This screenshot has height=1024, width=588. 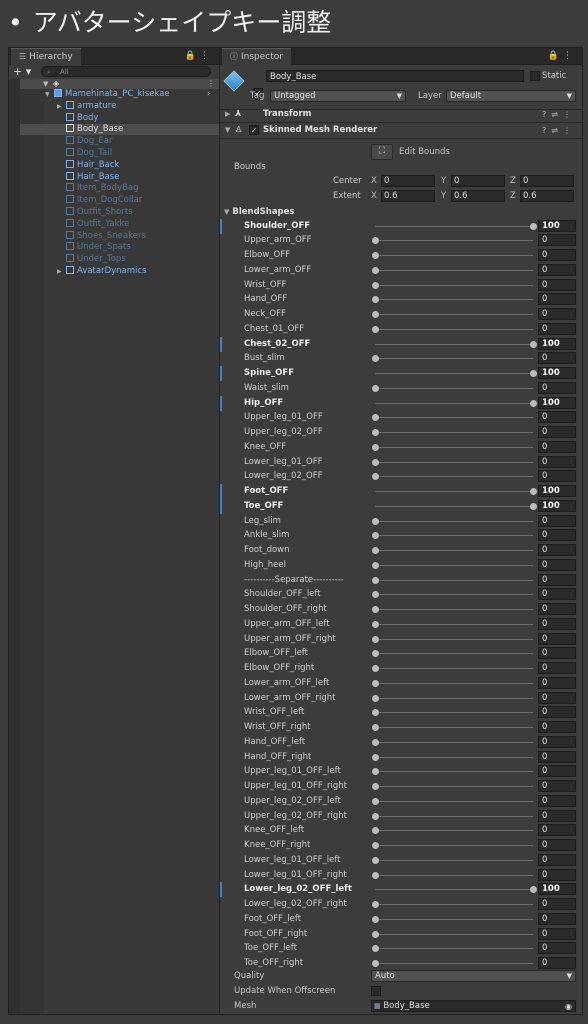 What do you see at coordinates (91, 259) in the screenshot?
I see `hierarchy-item: Under_Tops` at bounding box center [91, 259].